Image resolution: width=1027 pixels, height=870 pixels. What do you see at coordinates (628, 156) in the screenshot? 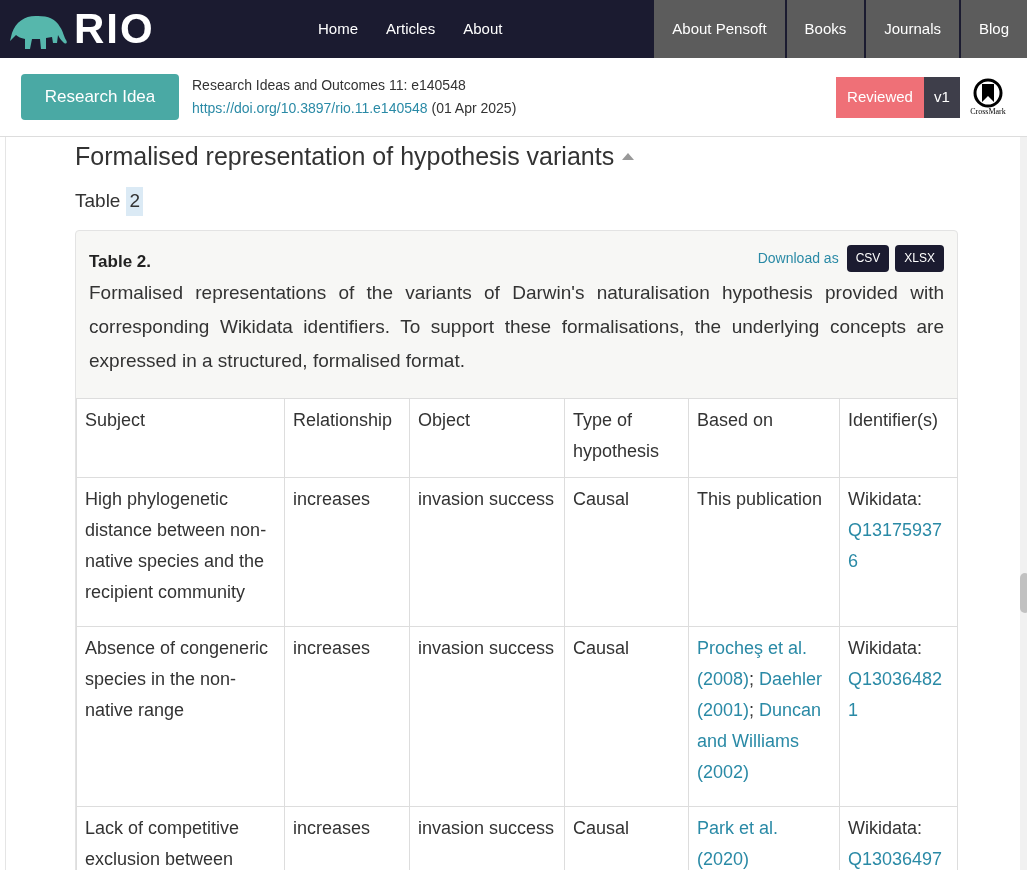
I see `caret-icon` at bounding box center [628, 156].